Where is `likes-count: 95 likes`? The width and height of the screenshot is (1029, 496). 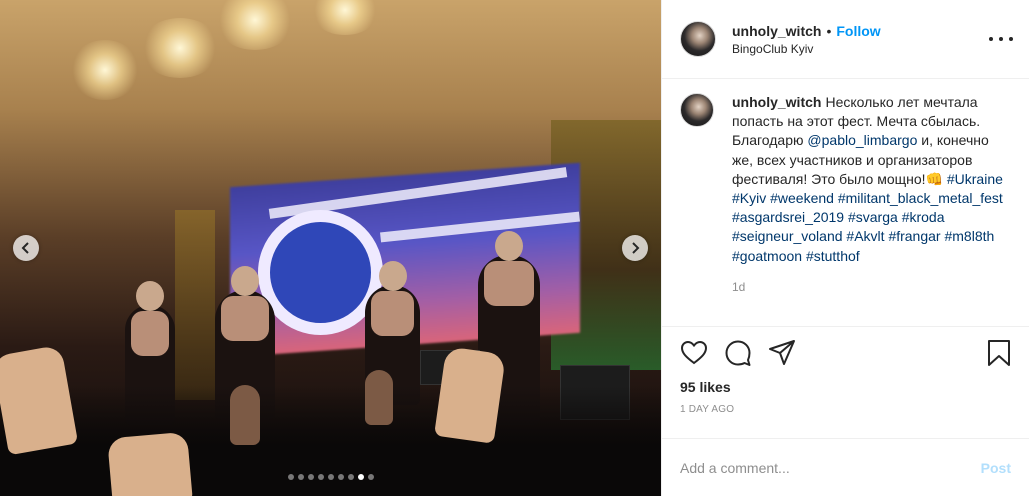
likes-count: 95 likes is located at coordinates (846, 387).